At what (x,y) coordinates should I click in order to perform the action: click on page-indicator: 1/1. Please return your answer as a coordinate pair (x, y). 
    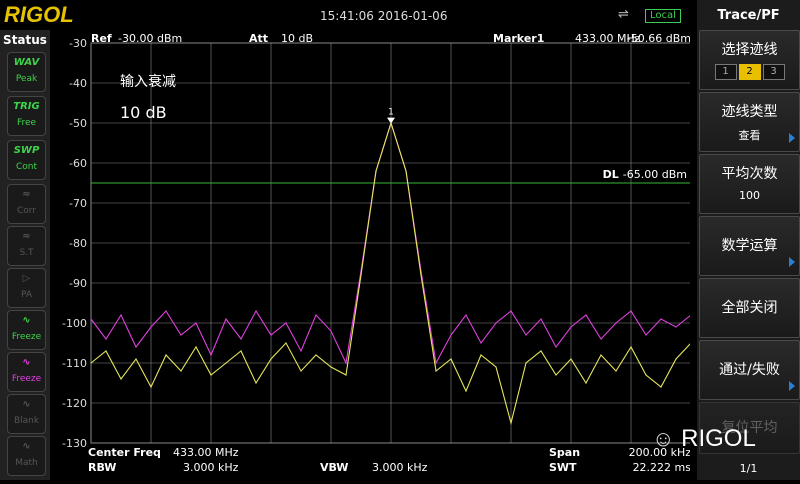
    Looking at the image, I should click on (748, 468).